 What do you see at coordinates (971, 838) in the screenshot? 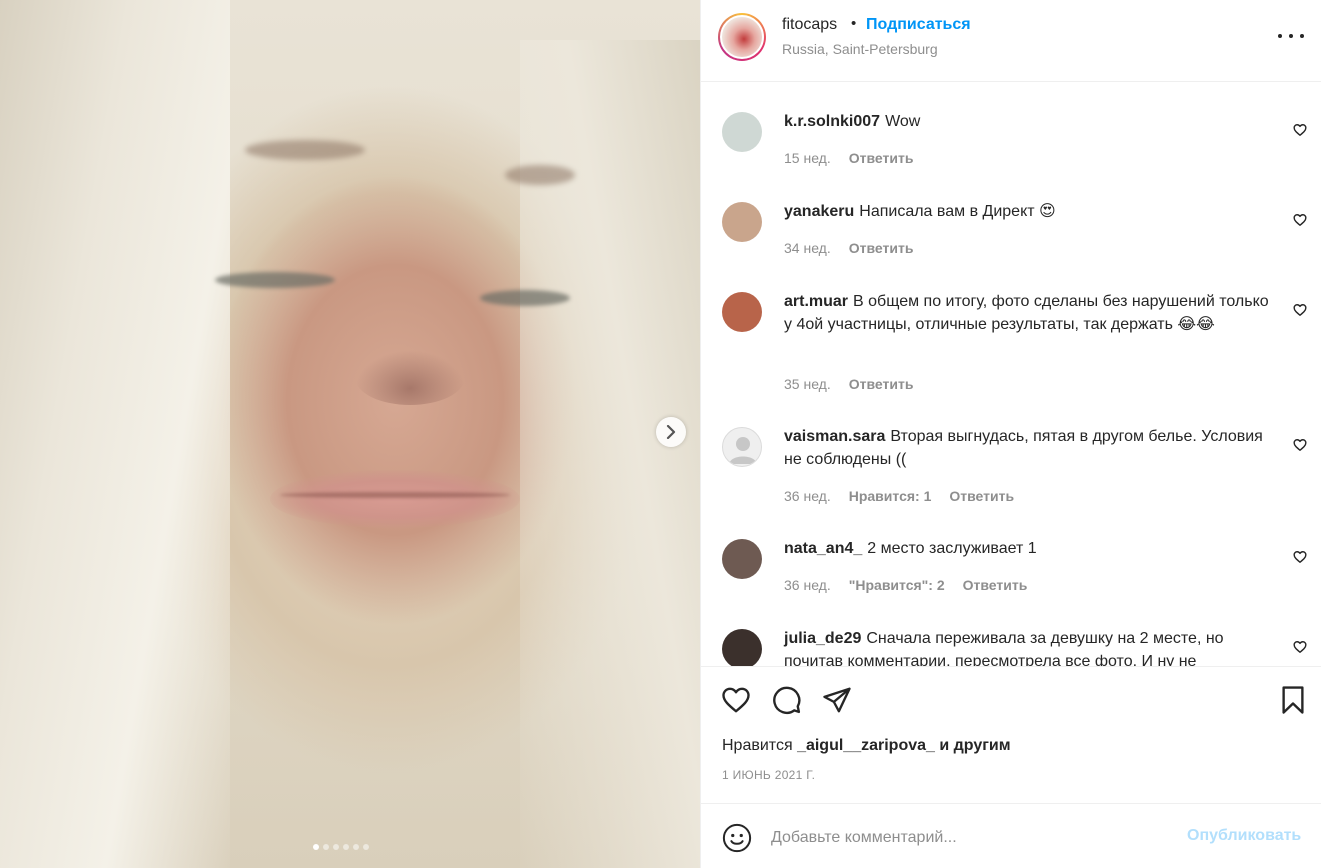
I see `comment-input` at bounding box center [971, 838].